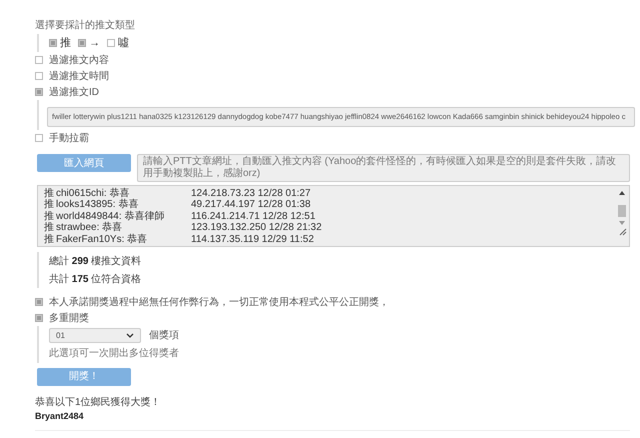 The width and height of the screenshot is (640, 438). What do you see at coordinates (60, 416) in the screenshot?
I see `winner-name: Bryant2484` at bounding box center [60, 416].